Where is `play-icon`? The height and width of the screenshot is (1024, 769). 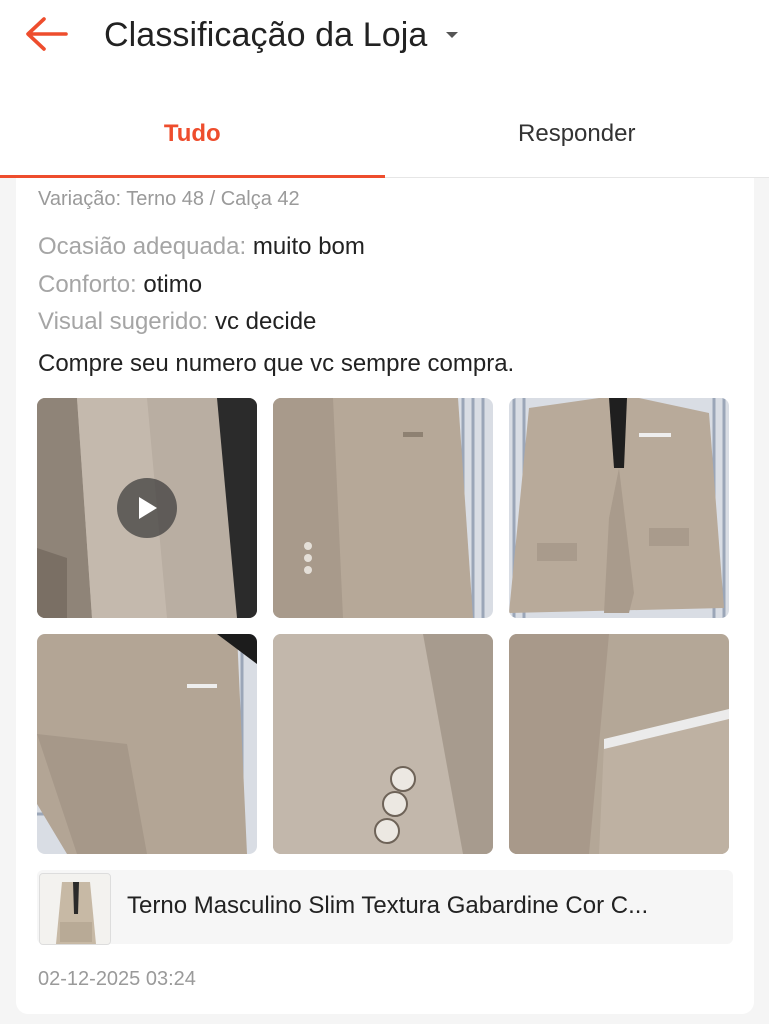 play-icon is located at coordinates (147, 508).